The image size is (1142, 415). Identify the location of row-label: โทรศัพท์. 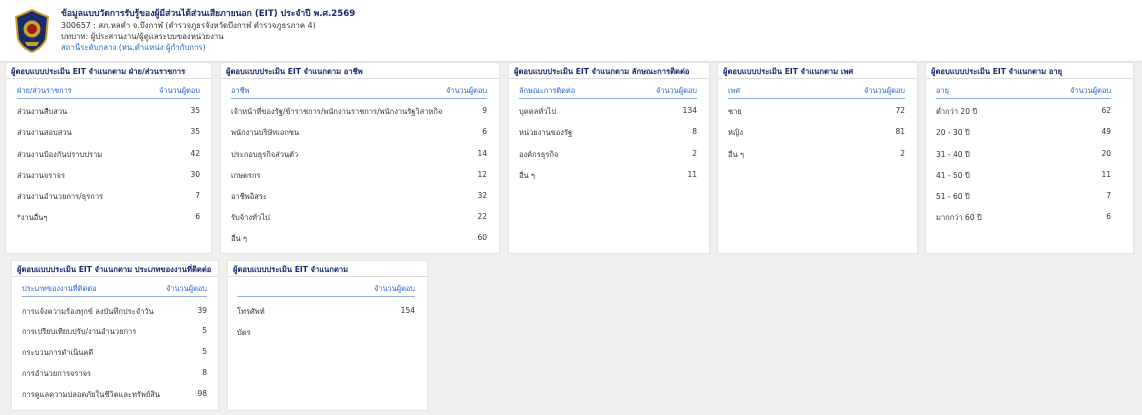
(251, 311).